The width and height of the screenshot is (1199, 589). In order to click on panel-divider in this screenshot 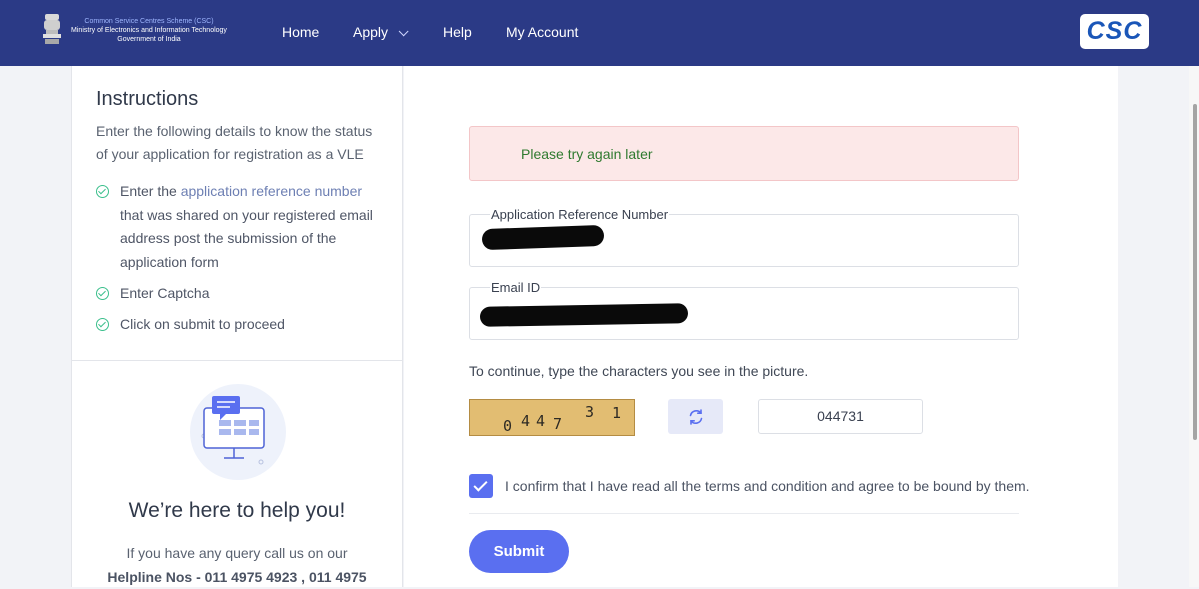, I will do `click(237, 360)`.